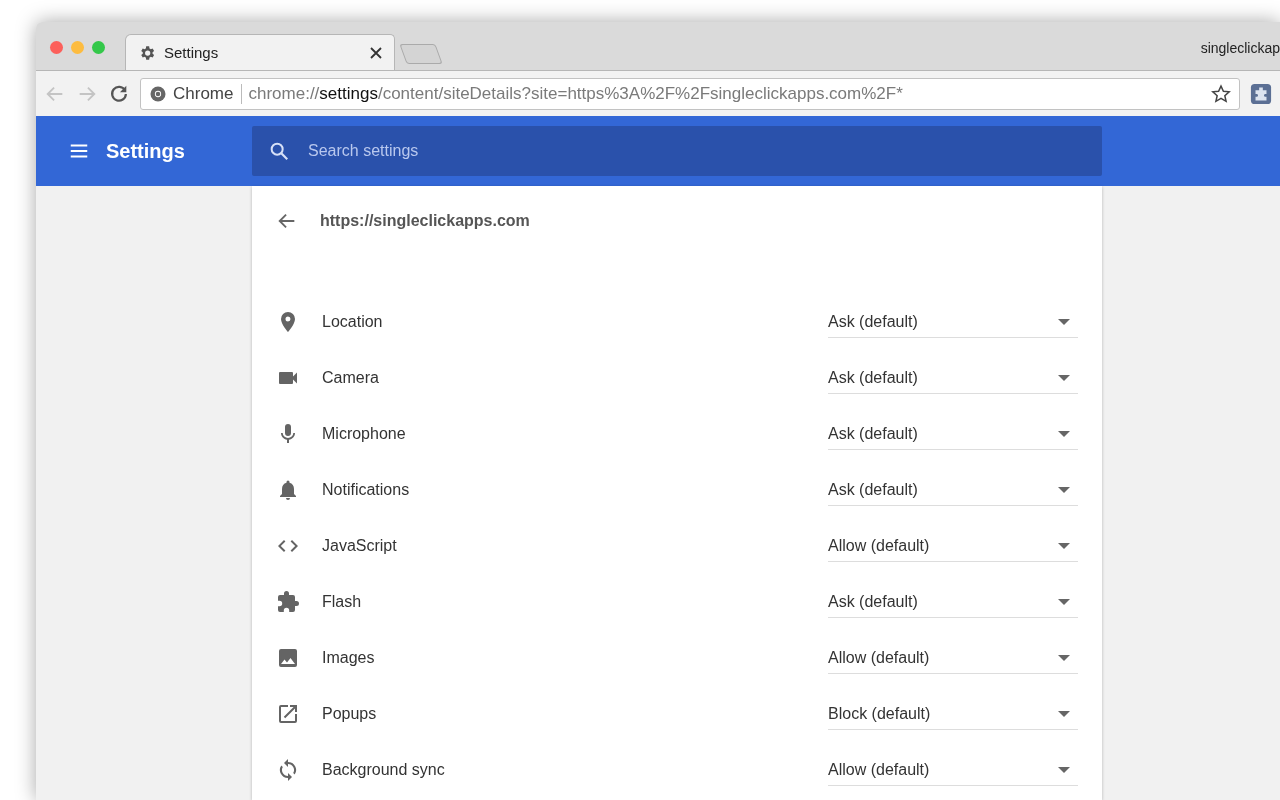 The width and height of the screenshot is (1280, 800). What do you see at coordinates (576, 93) in the screenshot?
I see `url-text: chrome://settings/content/siteDetails?site=https%3A%2F%2Fsingleclickapps.com%2F*` at bounding box center [576, 93].